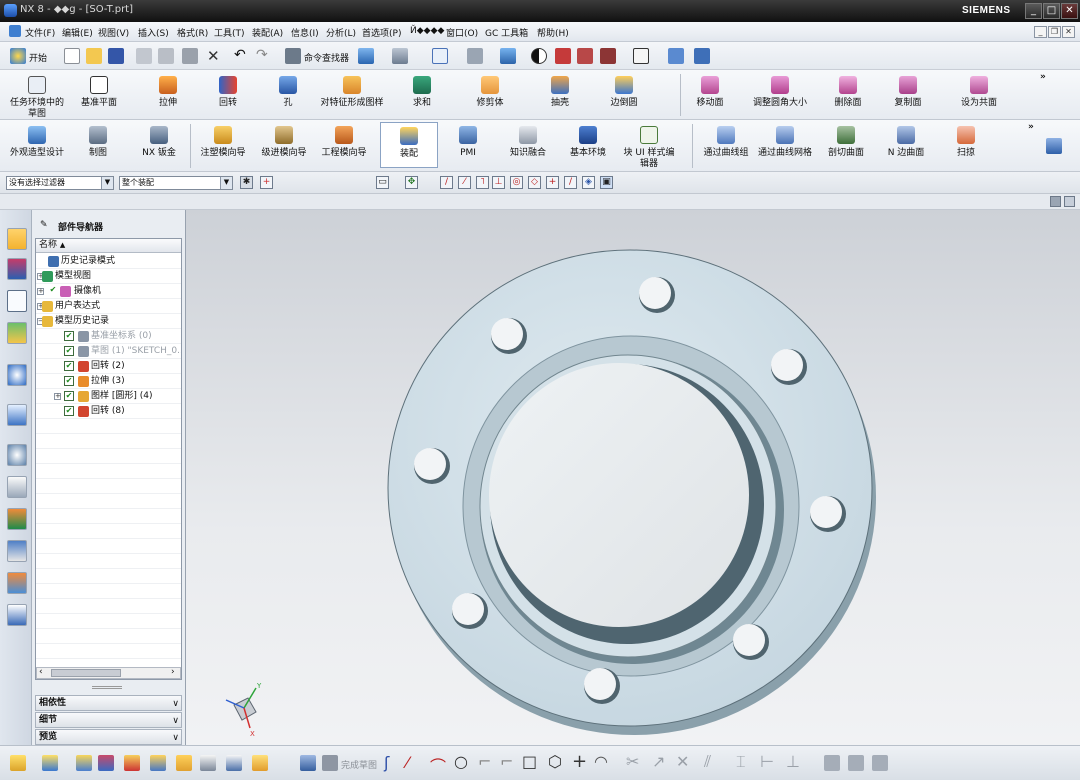  I want to click on close-button: ✕, so click(1069, 11).